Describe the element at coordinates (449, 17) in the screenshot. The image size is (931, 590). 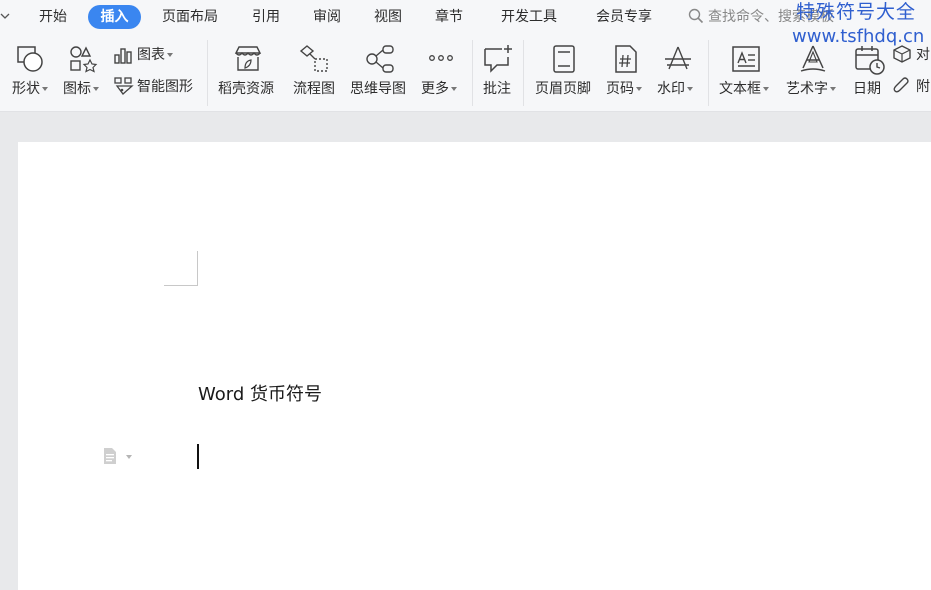
I see `tab-sections: 章节` at that location.